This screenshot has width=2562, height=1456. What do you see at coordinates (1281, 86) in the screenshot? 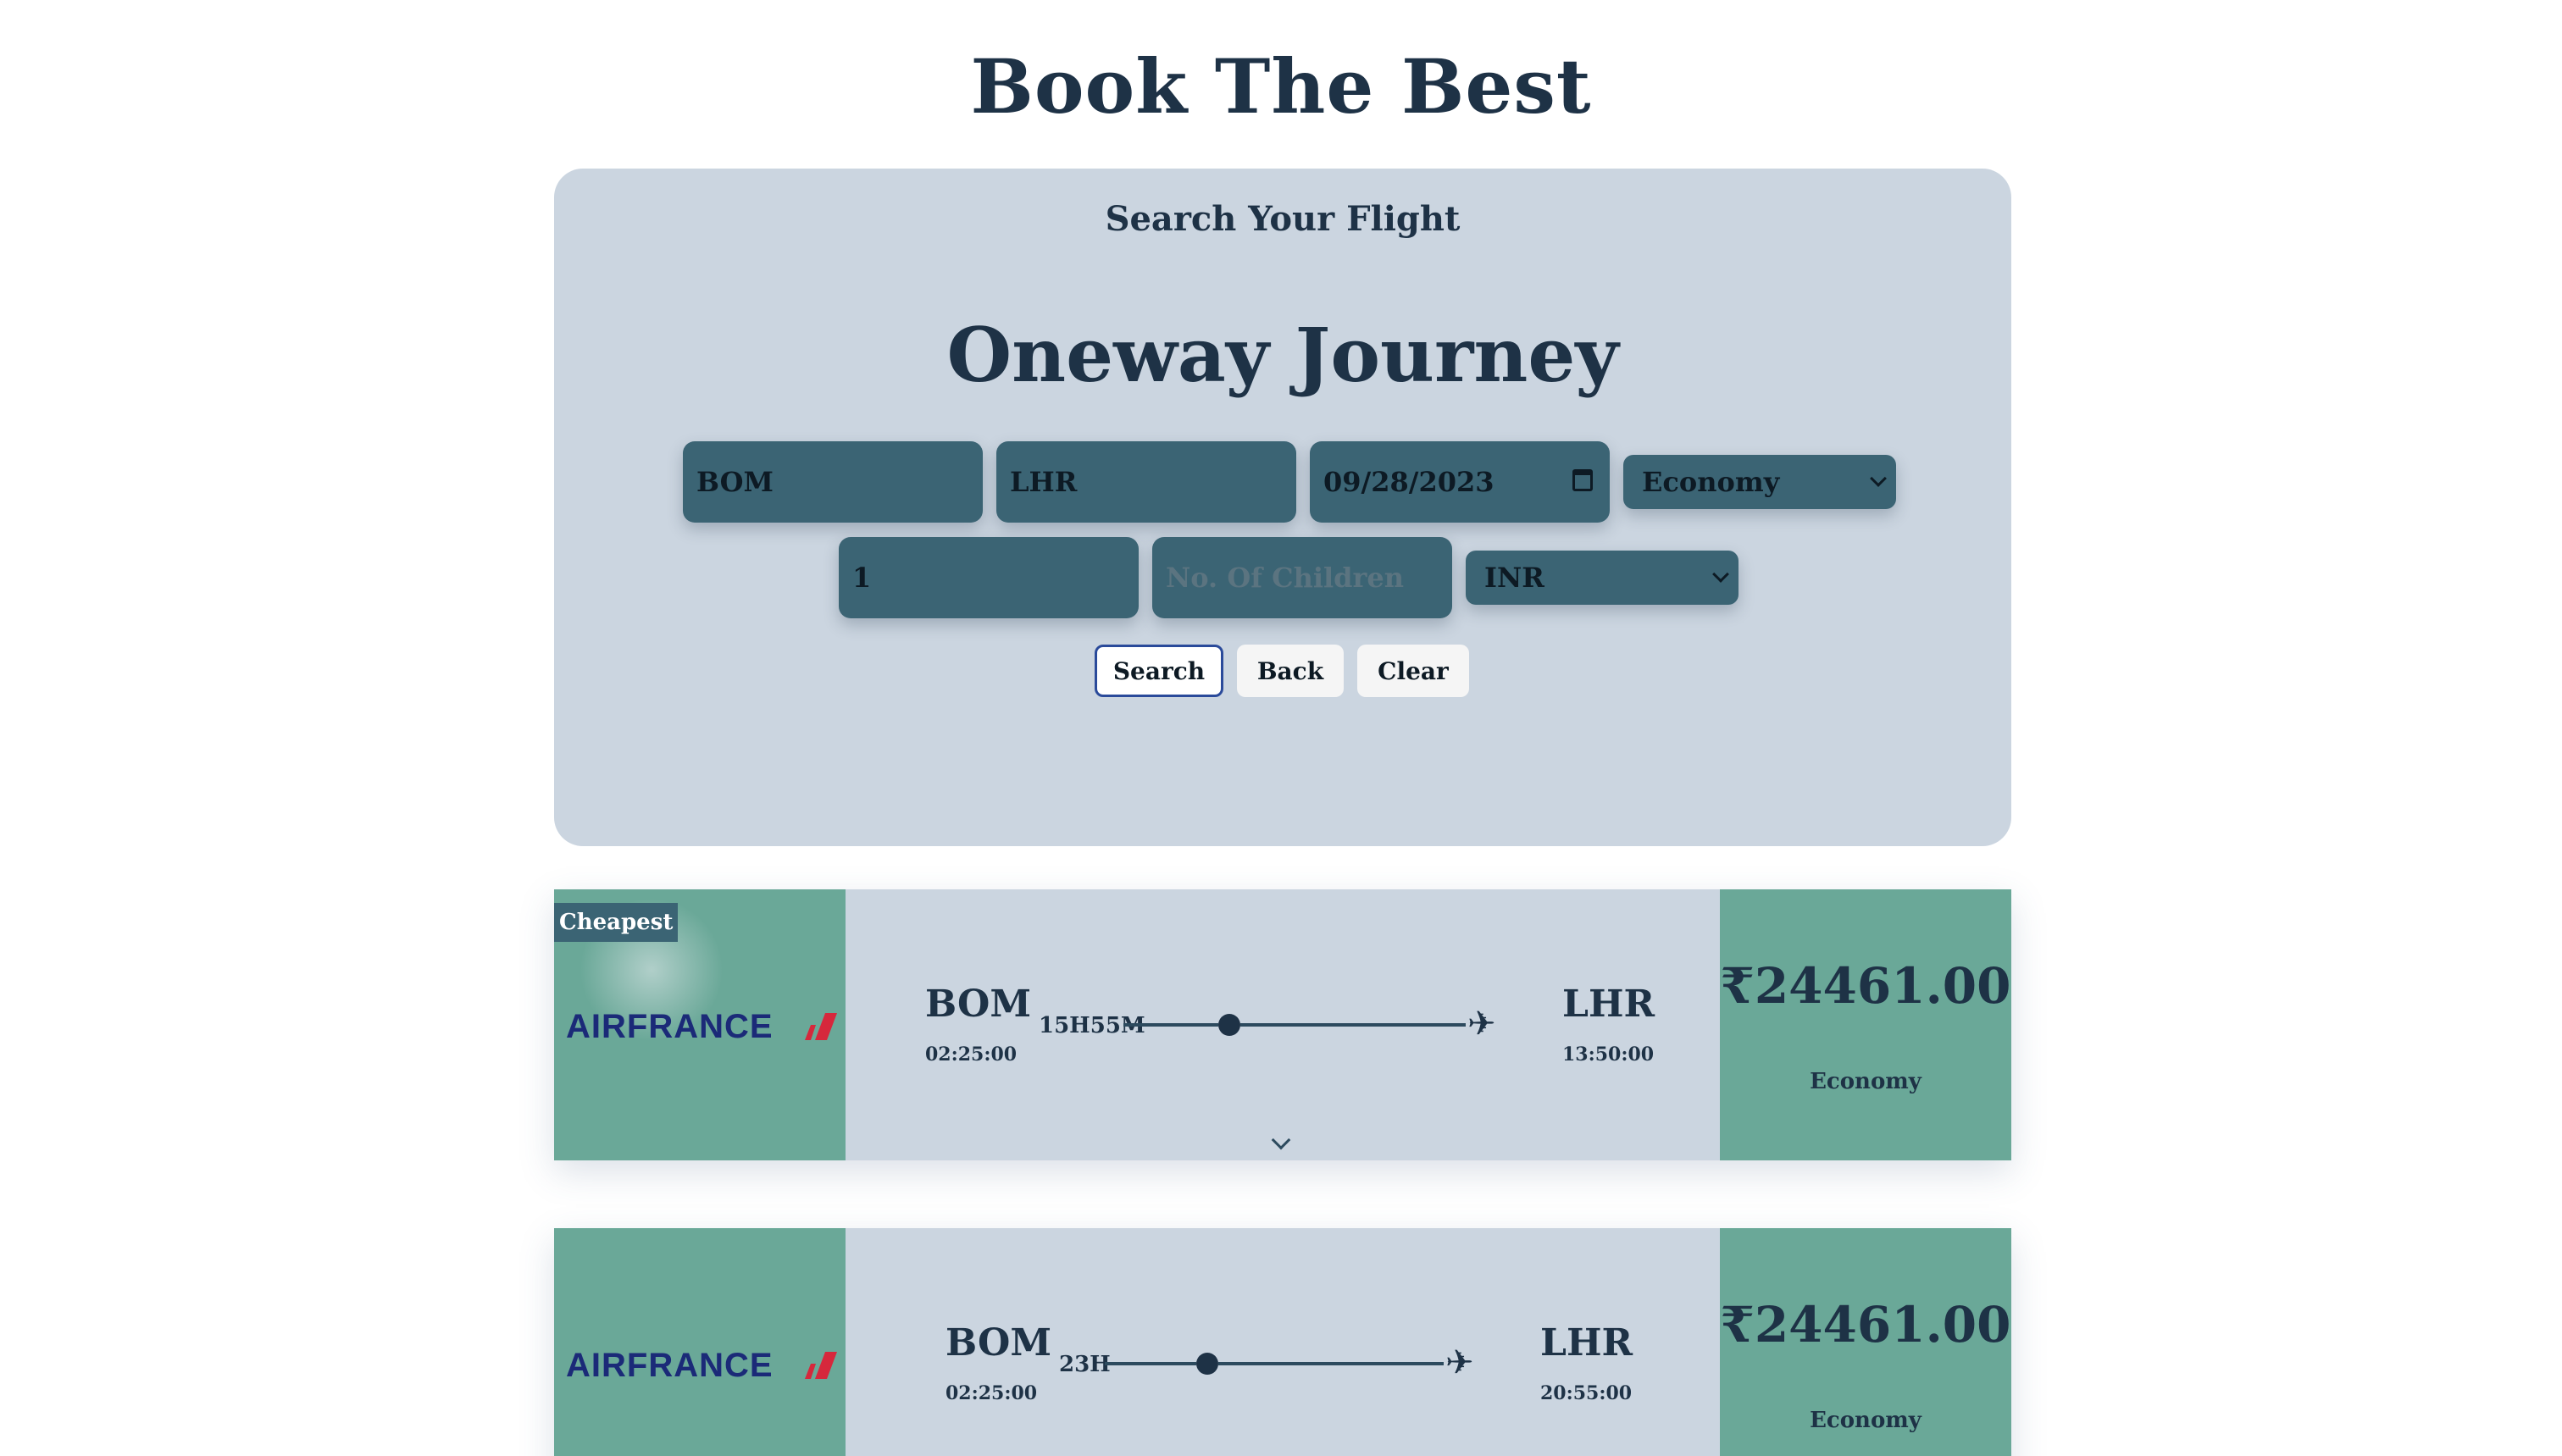
I see `page-title: Book The Best` at bounding box center [1281, 86].